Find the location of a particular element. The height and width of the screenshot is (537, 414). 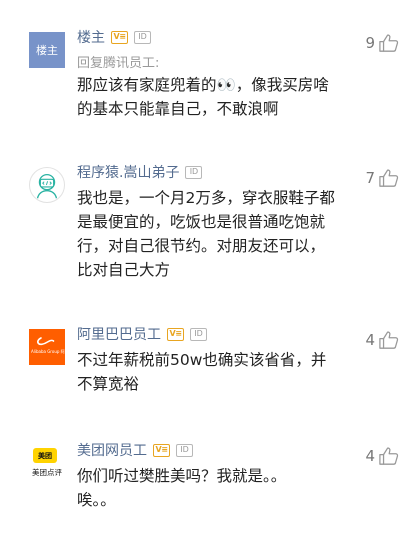

avatar: 楼主 is located at coordinates (47, 50).